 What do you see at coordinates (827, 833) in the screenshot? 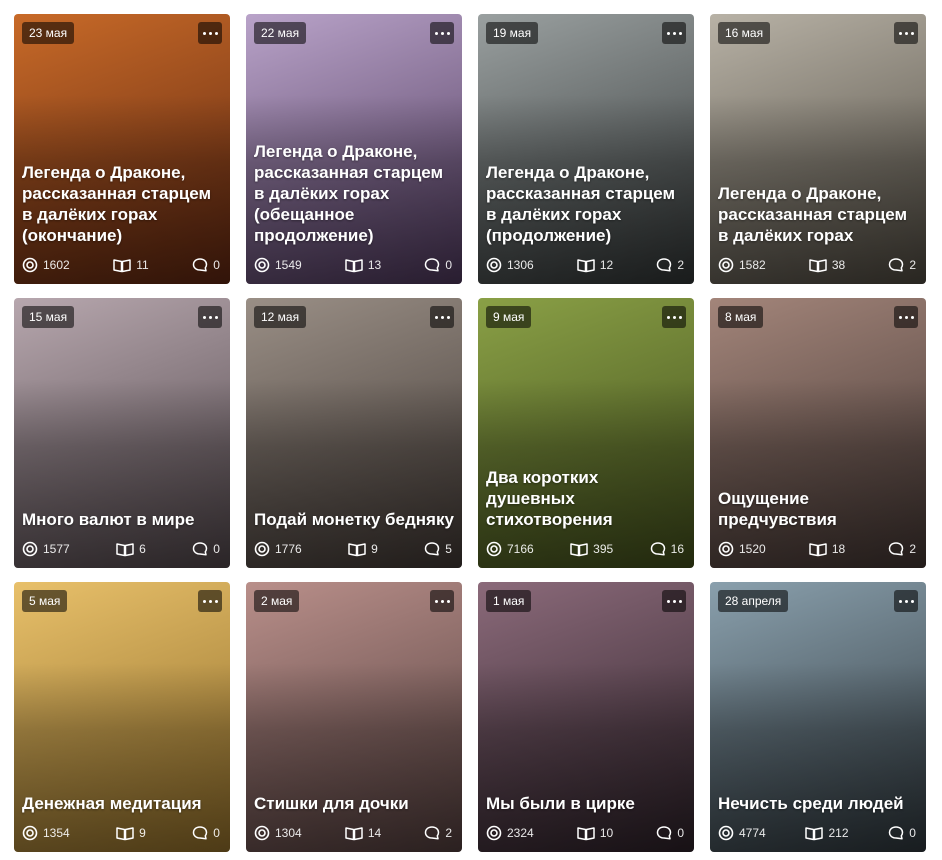
I see `reads-stat: 212` at bounding box center [827, 833].